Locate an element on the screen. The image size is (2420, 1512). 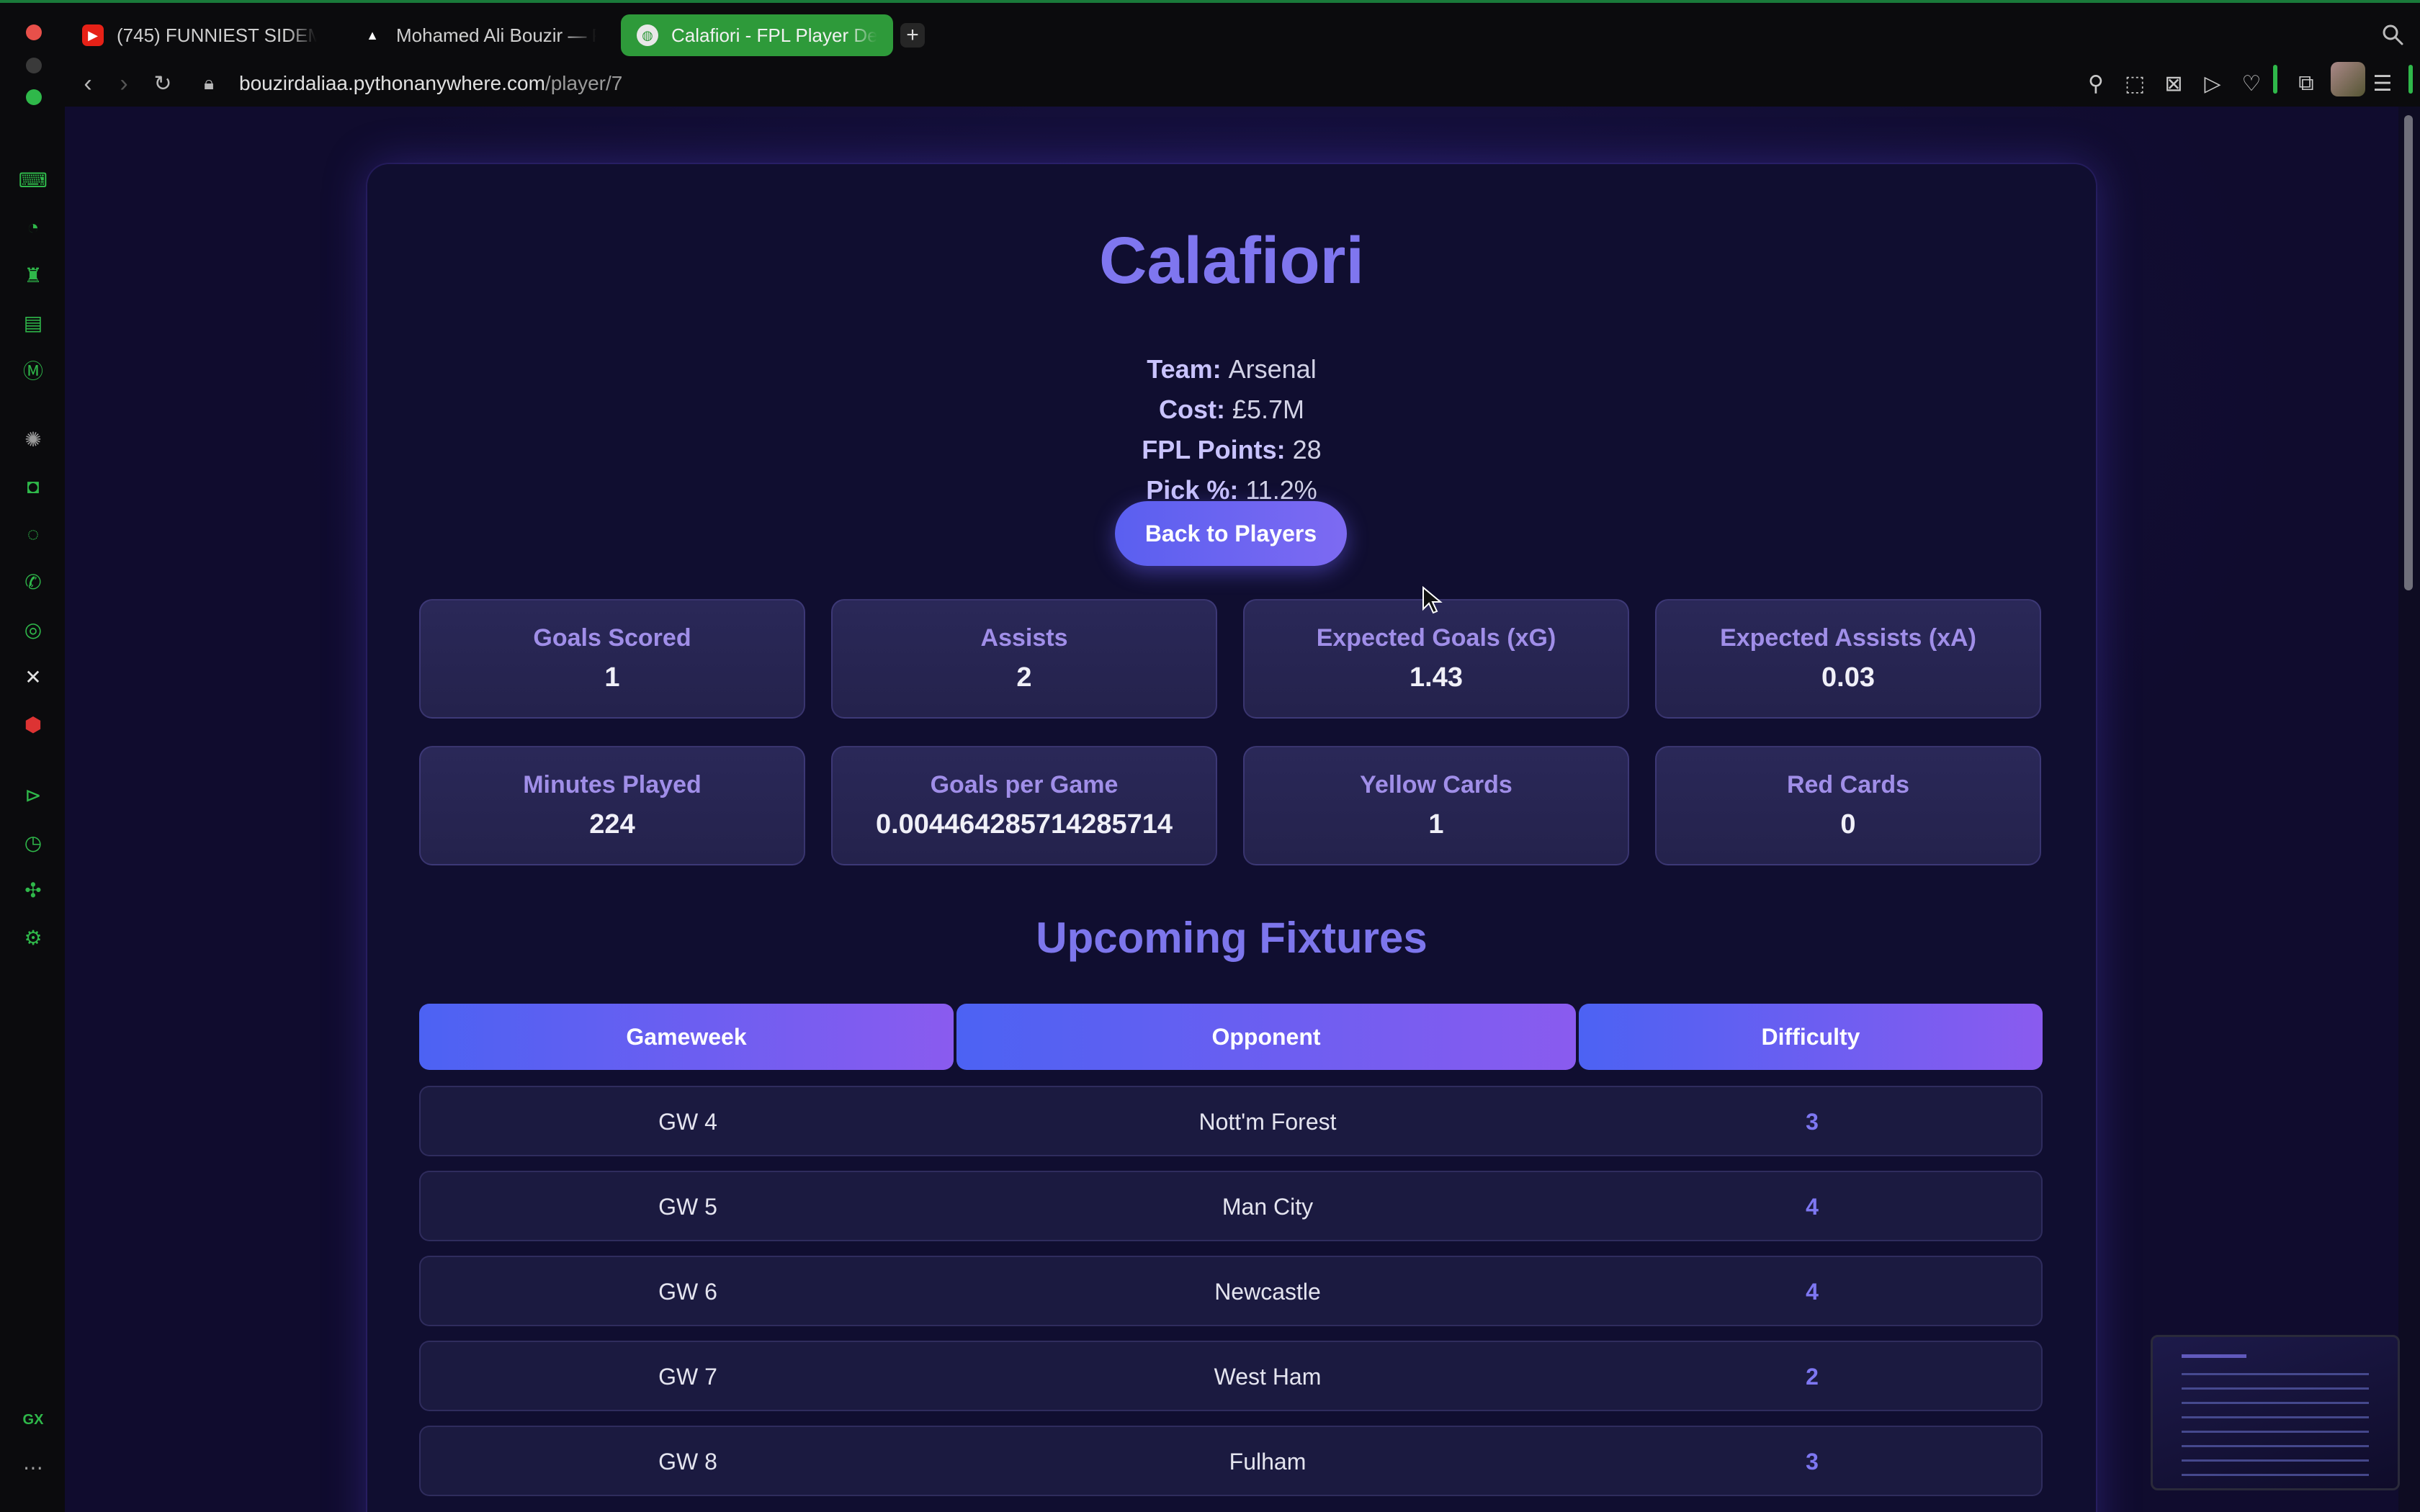
gamepad-icon: ⌨ is located at coordinates (33, 180).